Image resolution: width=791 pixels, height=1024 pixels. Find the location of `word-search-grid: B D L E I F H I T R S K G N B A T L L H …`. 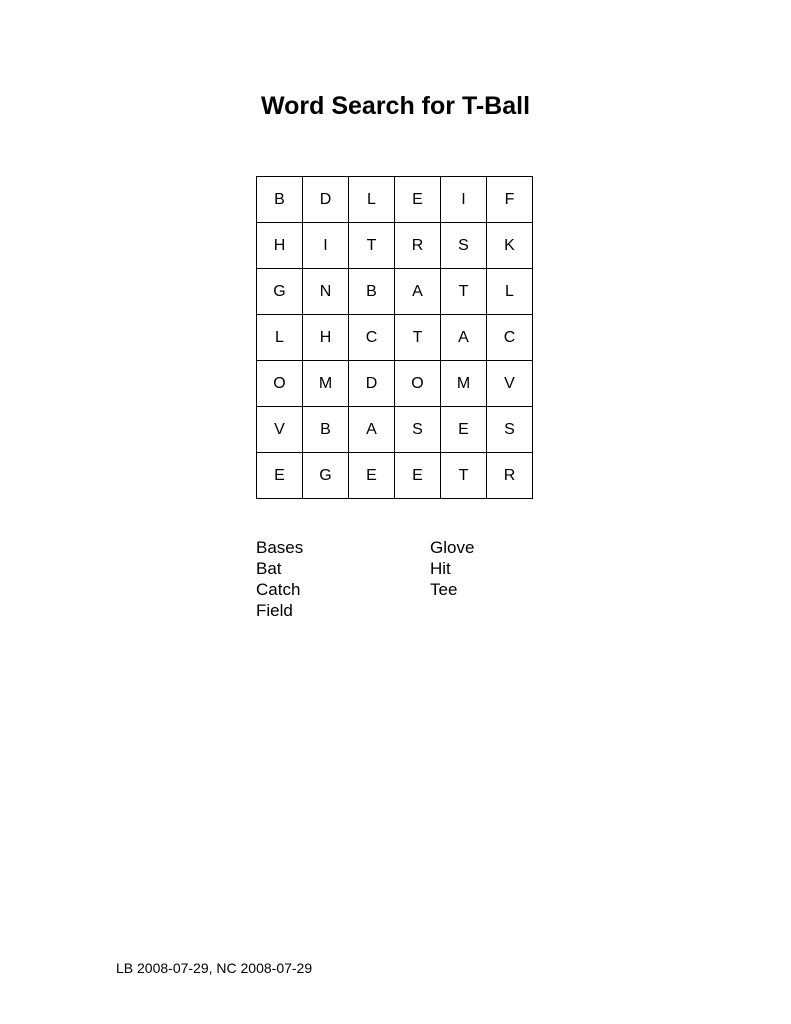

word-search-grid: B D L E I F H I T R S K G N B A T L L H … is located at coordinates (394, 337).